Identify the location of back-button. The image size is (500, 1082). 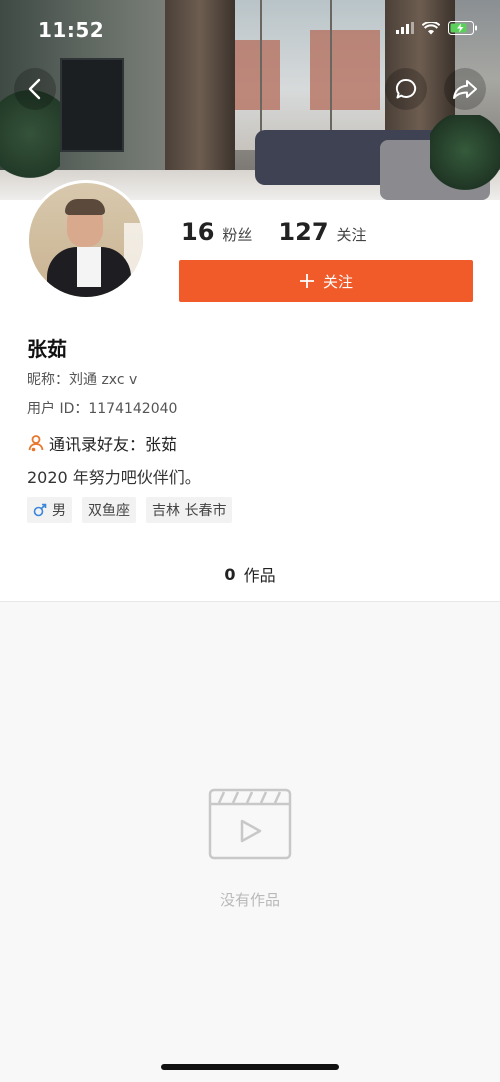
(35, 89).